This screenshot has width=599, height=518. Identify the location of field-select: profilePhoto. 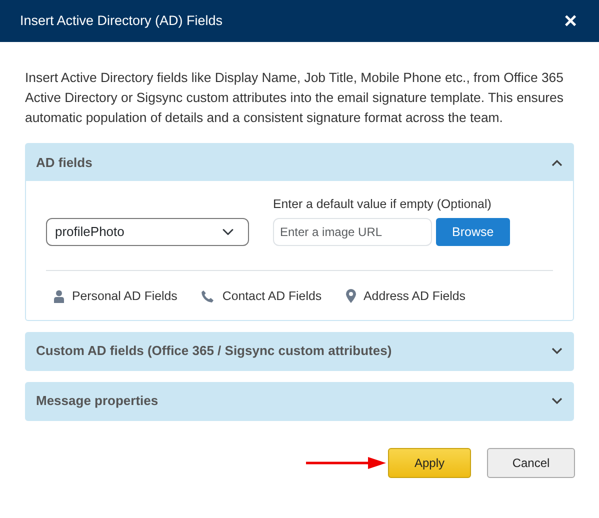
(147, 232).